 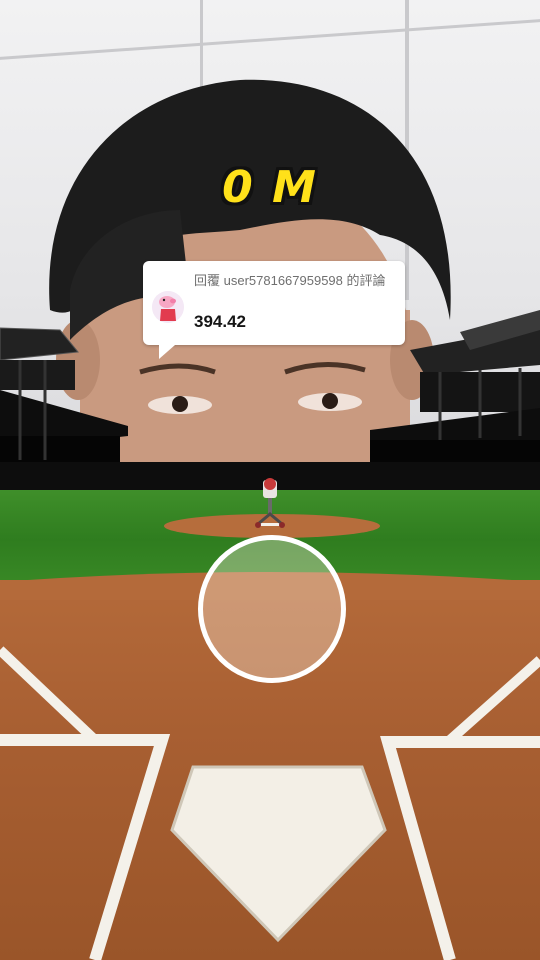 I want to click on distance-readout: 0 M, so click(x=270, y=187).